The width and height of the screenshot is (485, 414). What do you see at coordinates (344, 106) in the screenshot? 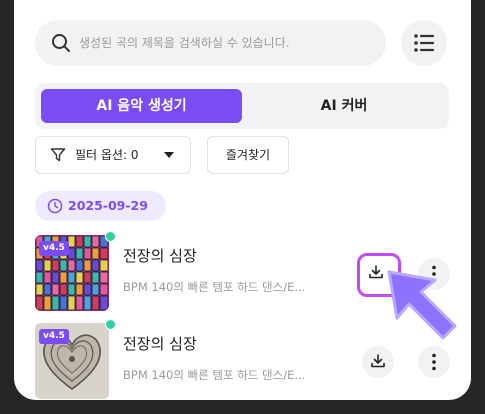
I see `tab-ai-cover: AI 커버` at bounding box center [344, 106].